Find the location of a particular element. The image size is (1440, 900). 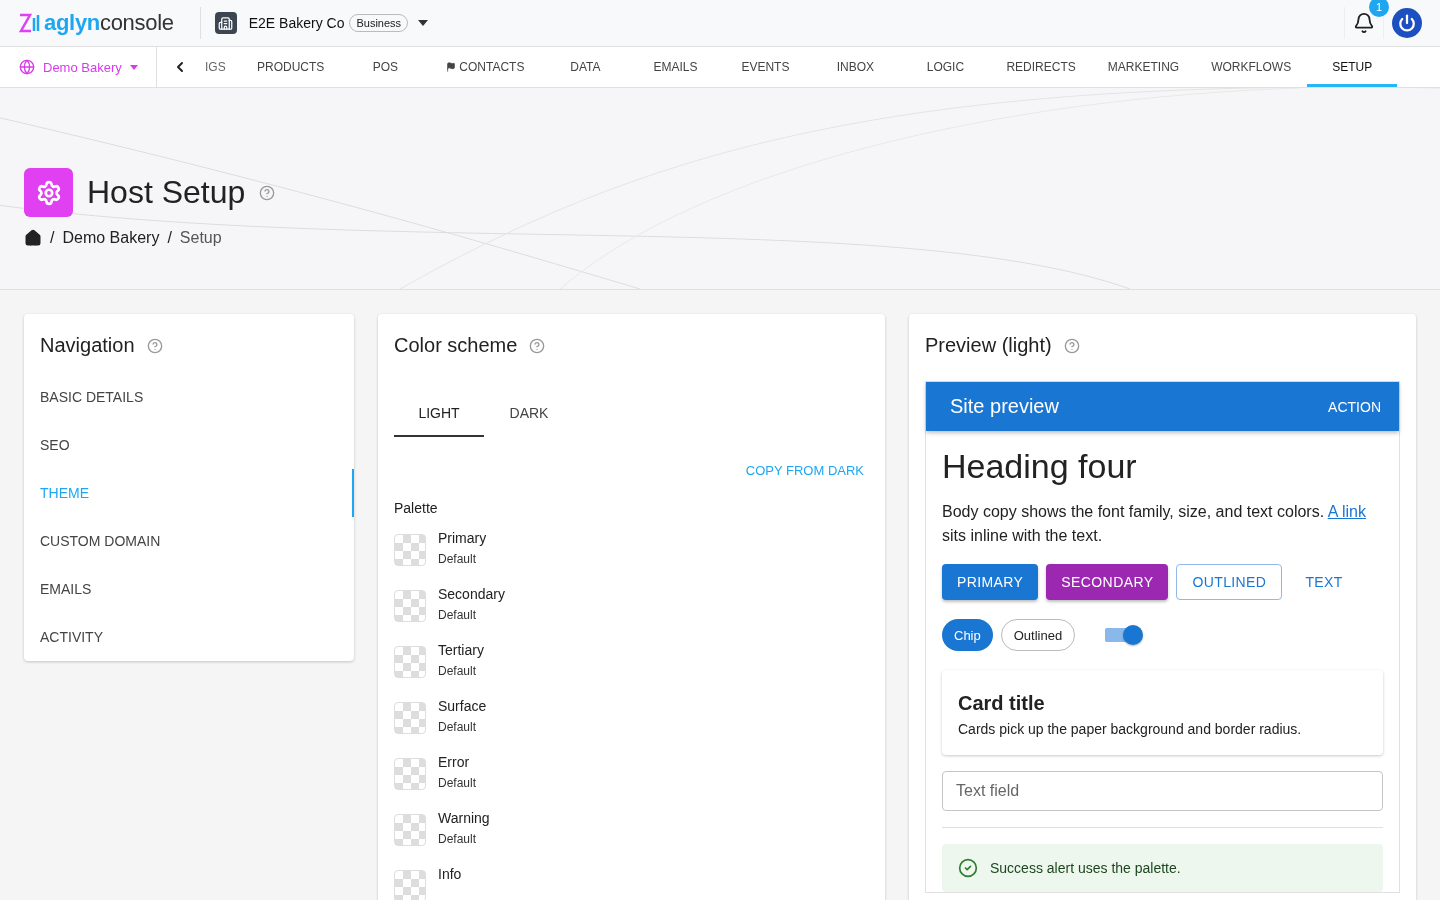

preview-button: OUTLINED is located at coordinates (1229, 582).